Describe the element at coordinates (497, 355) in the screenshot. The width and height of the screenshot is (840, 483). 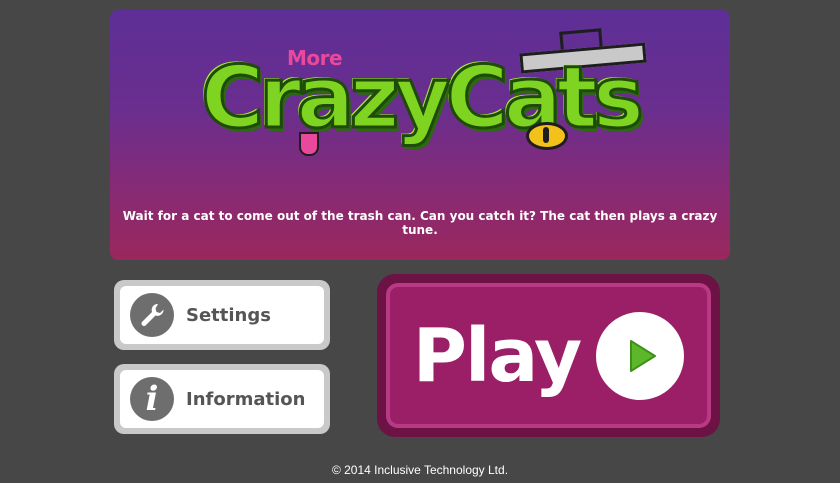
I see `play-label: Play` at that location.